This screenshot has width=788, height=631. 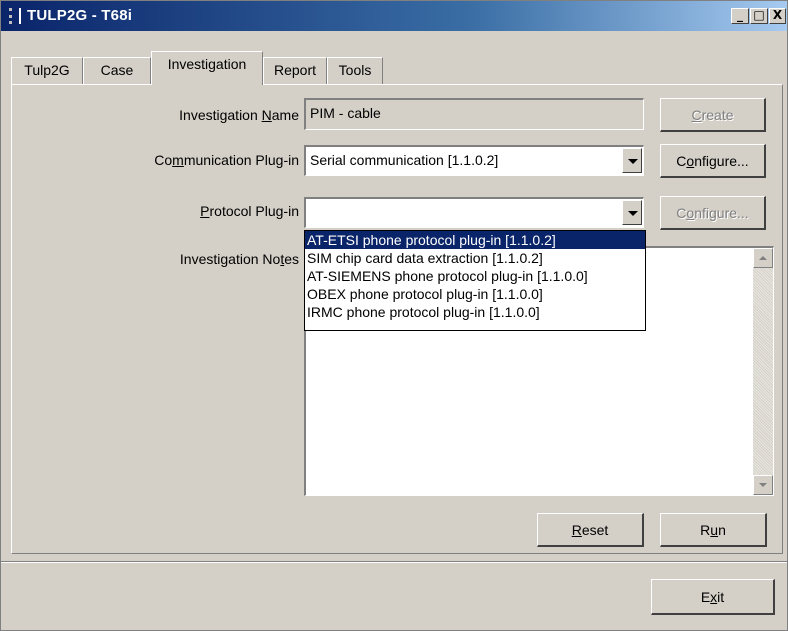 What do you see at coordinates (295, 70) in the screenshot?
I see `tab-report: Report` at bounding box center [295, 70].